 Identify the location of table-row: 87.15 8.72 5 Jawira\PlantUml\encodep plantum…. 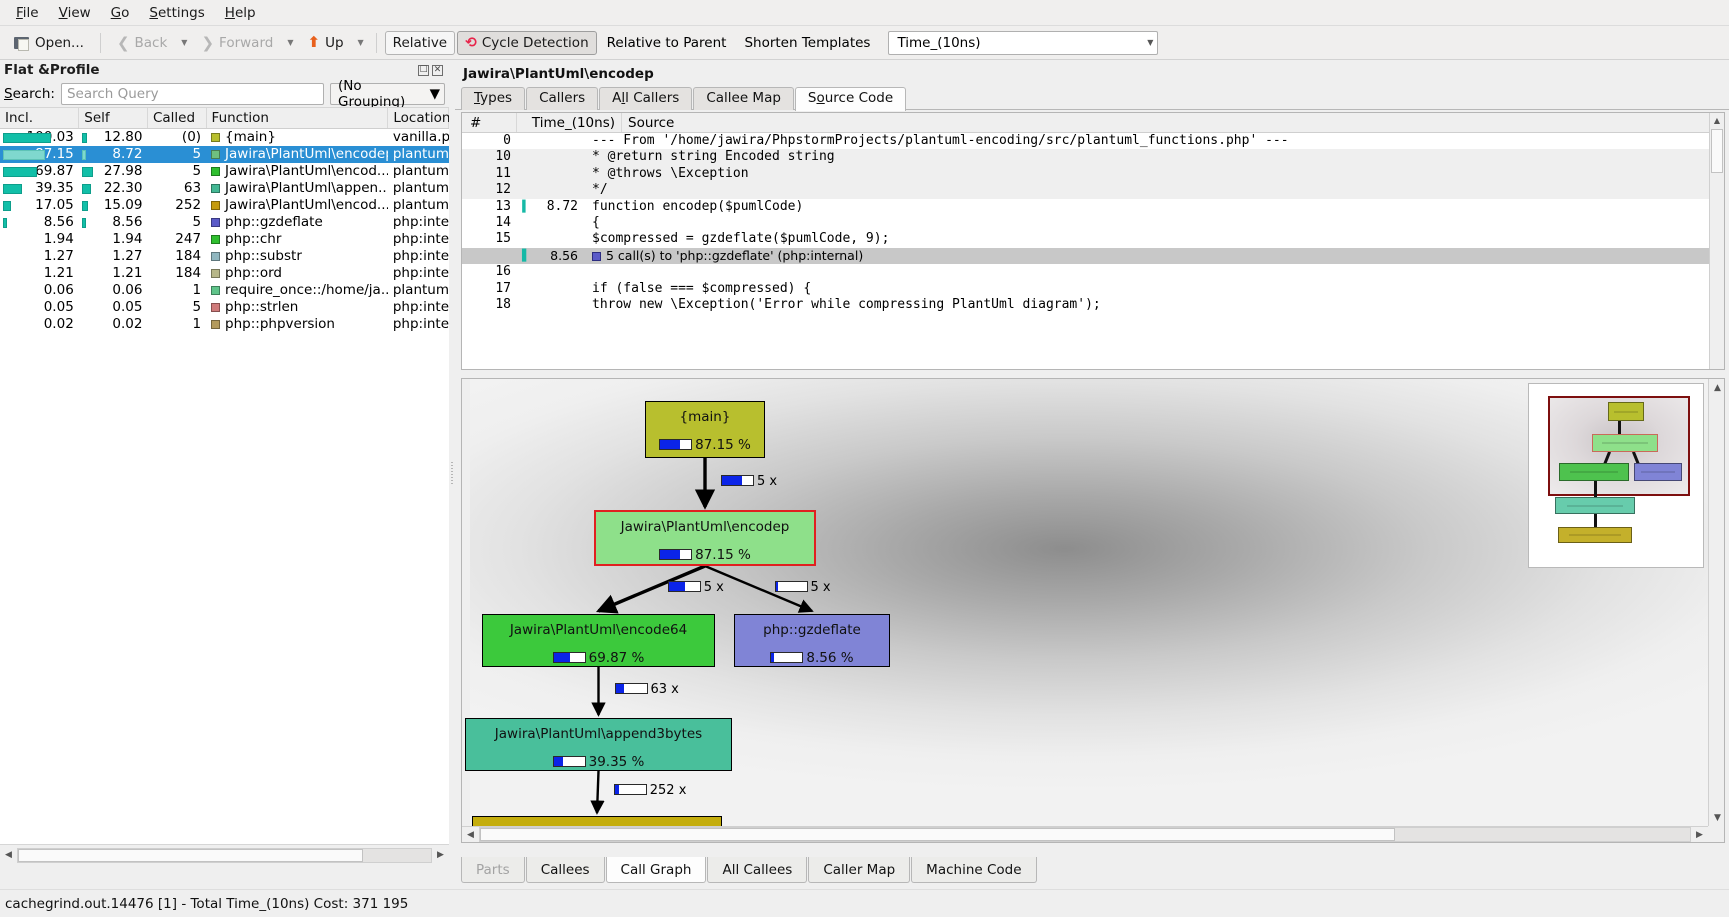
(224, 154).